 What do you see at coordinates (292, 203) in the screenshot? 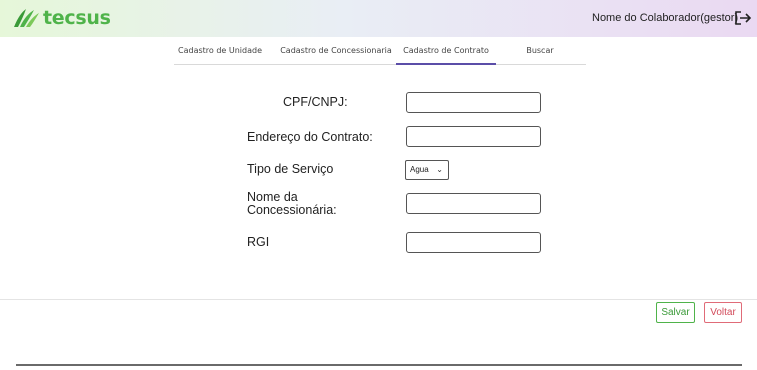
I see `concessionaria-label: Nome da Concessionária:` at bounding box center [292, 203].